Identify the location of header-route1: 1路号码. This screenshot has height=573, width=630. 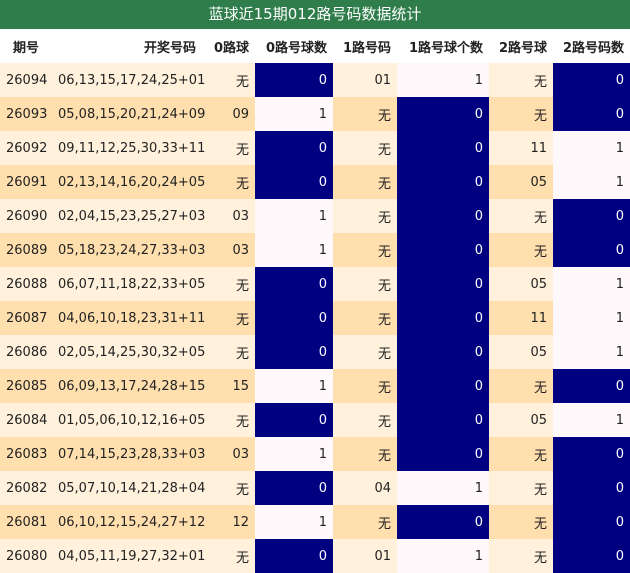
(365, 46).